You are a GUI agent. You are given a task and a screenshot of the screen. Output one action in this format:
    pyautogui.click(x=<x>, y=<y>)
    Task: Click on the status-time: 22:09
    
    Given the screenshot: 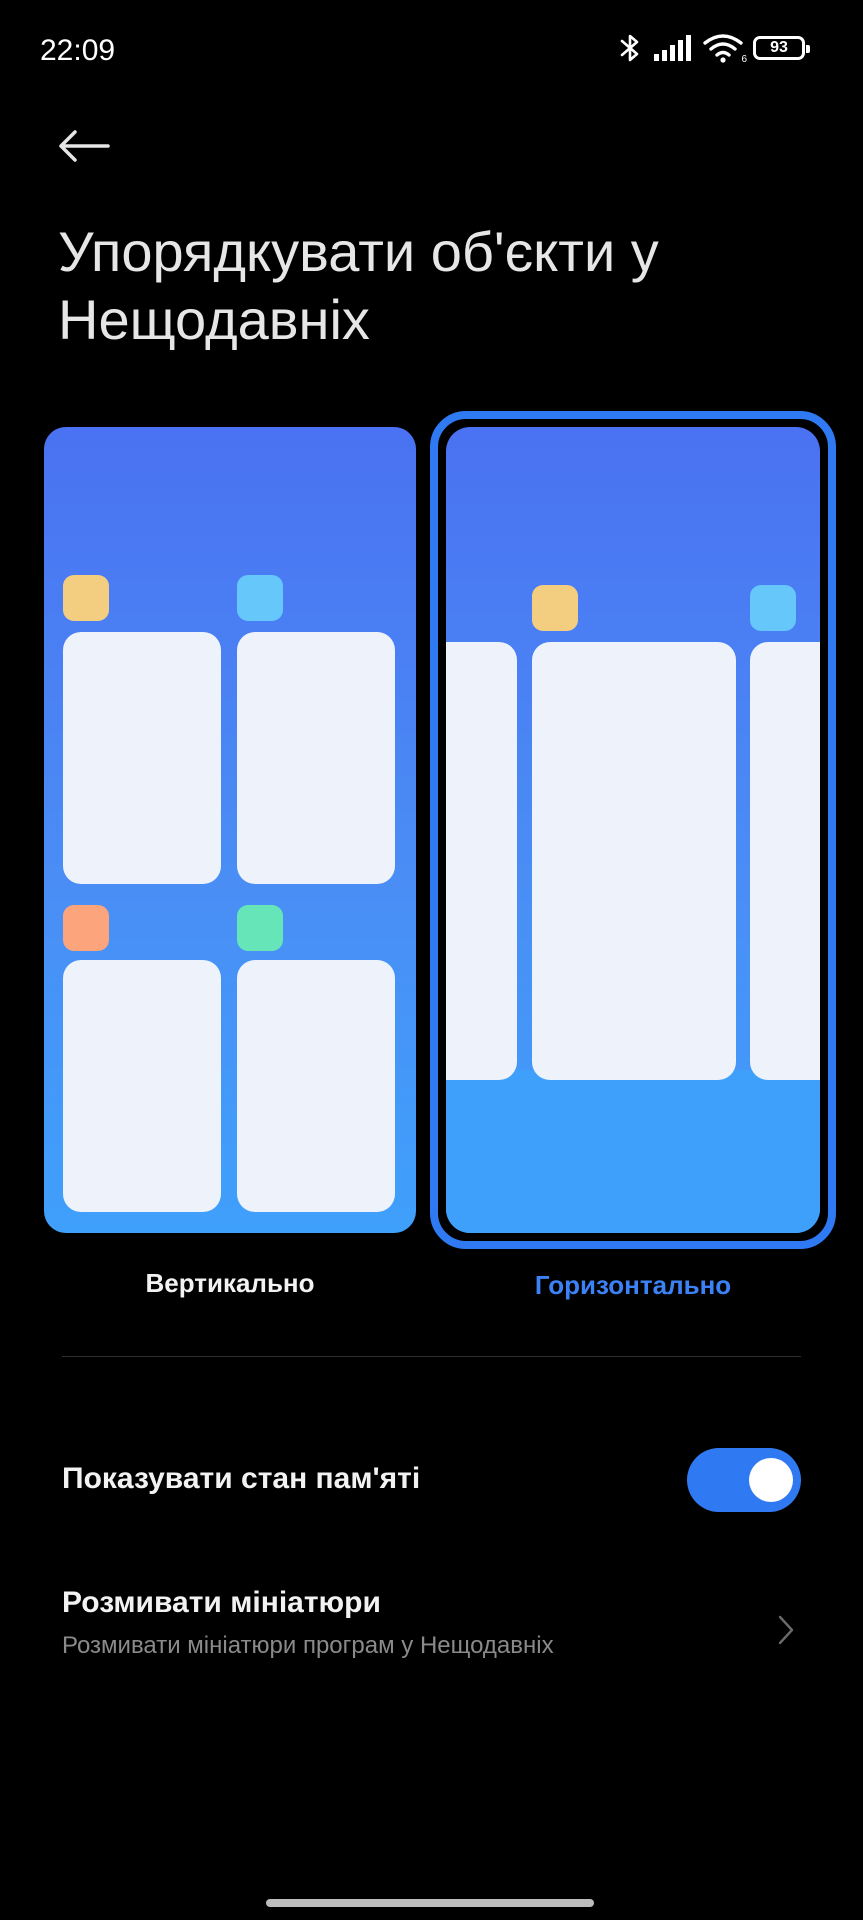 What is the action you would take?
    pyautogui.click(x=78, y=50)
    